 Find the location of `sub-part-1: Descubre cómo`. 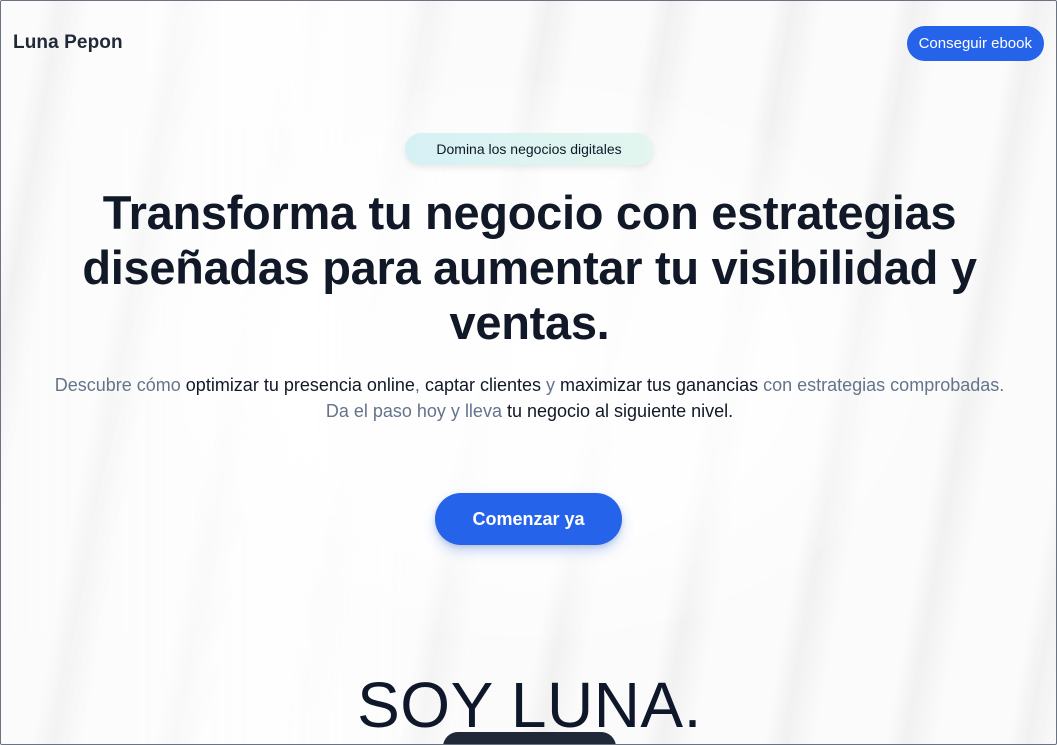

sub-part-1: Descubre cómo is located at coordinates (120, 385).